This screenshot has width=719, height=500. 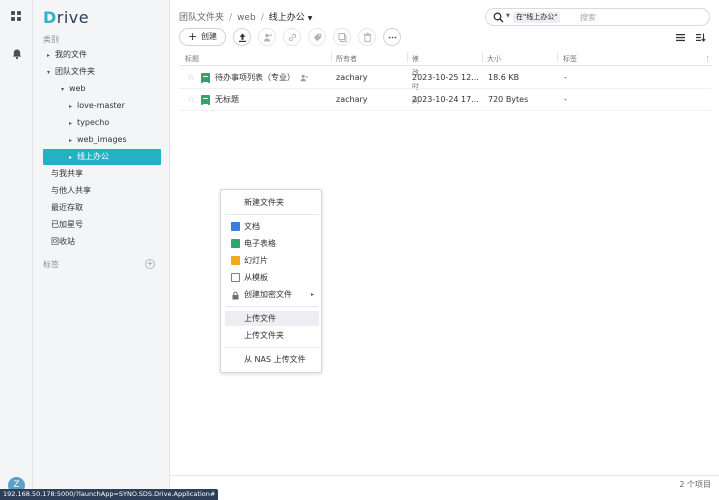 I want to click on menu-create-encrypted: 创建加密文件 ▸, so click(x=272, y=294).